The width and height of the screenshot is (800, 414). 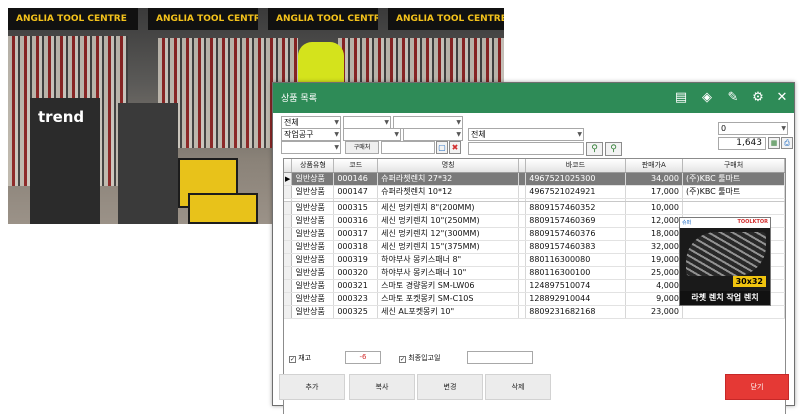 What do you see at coordinates (654, 208) in the screenshot?
I see `cell-price: 10,000` at bounding box center [654, 208].